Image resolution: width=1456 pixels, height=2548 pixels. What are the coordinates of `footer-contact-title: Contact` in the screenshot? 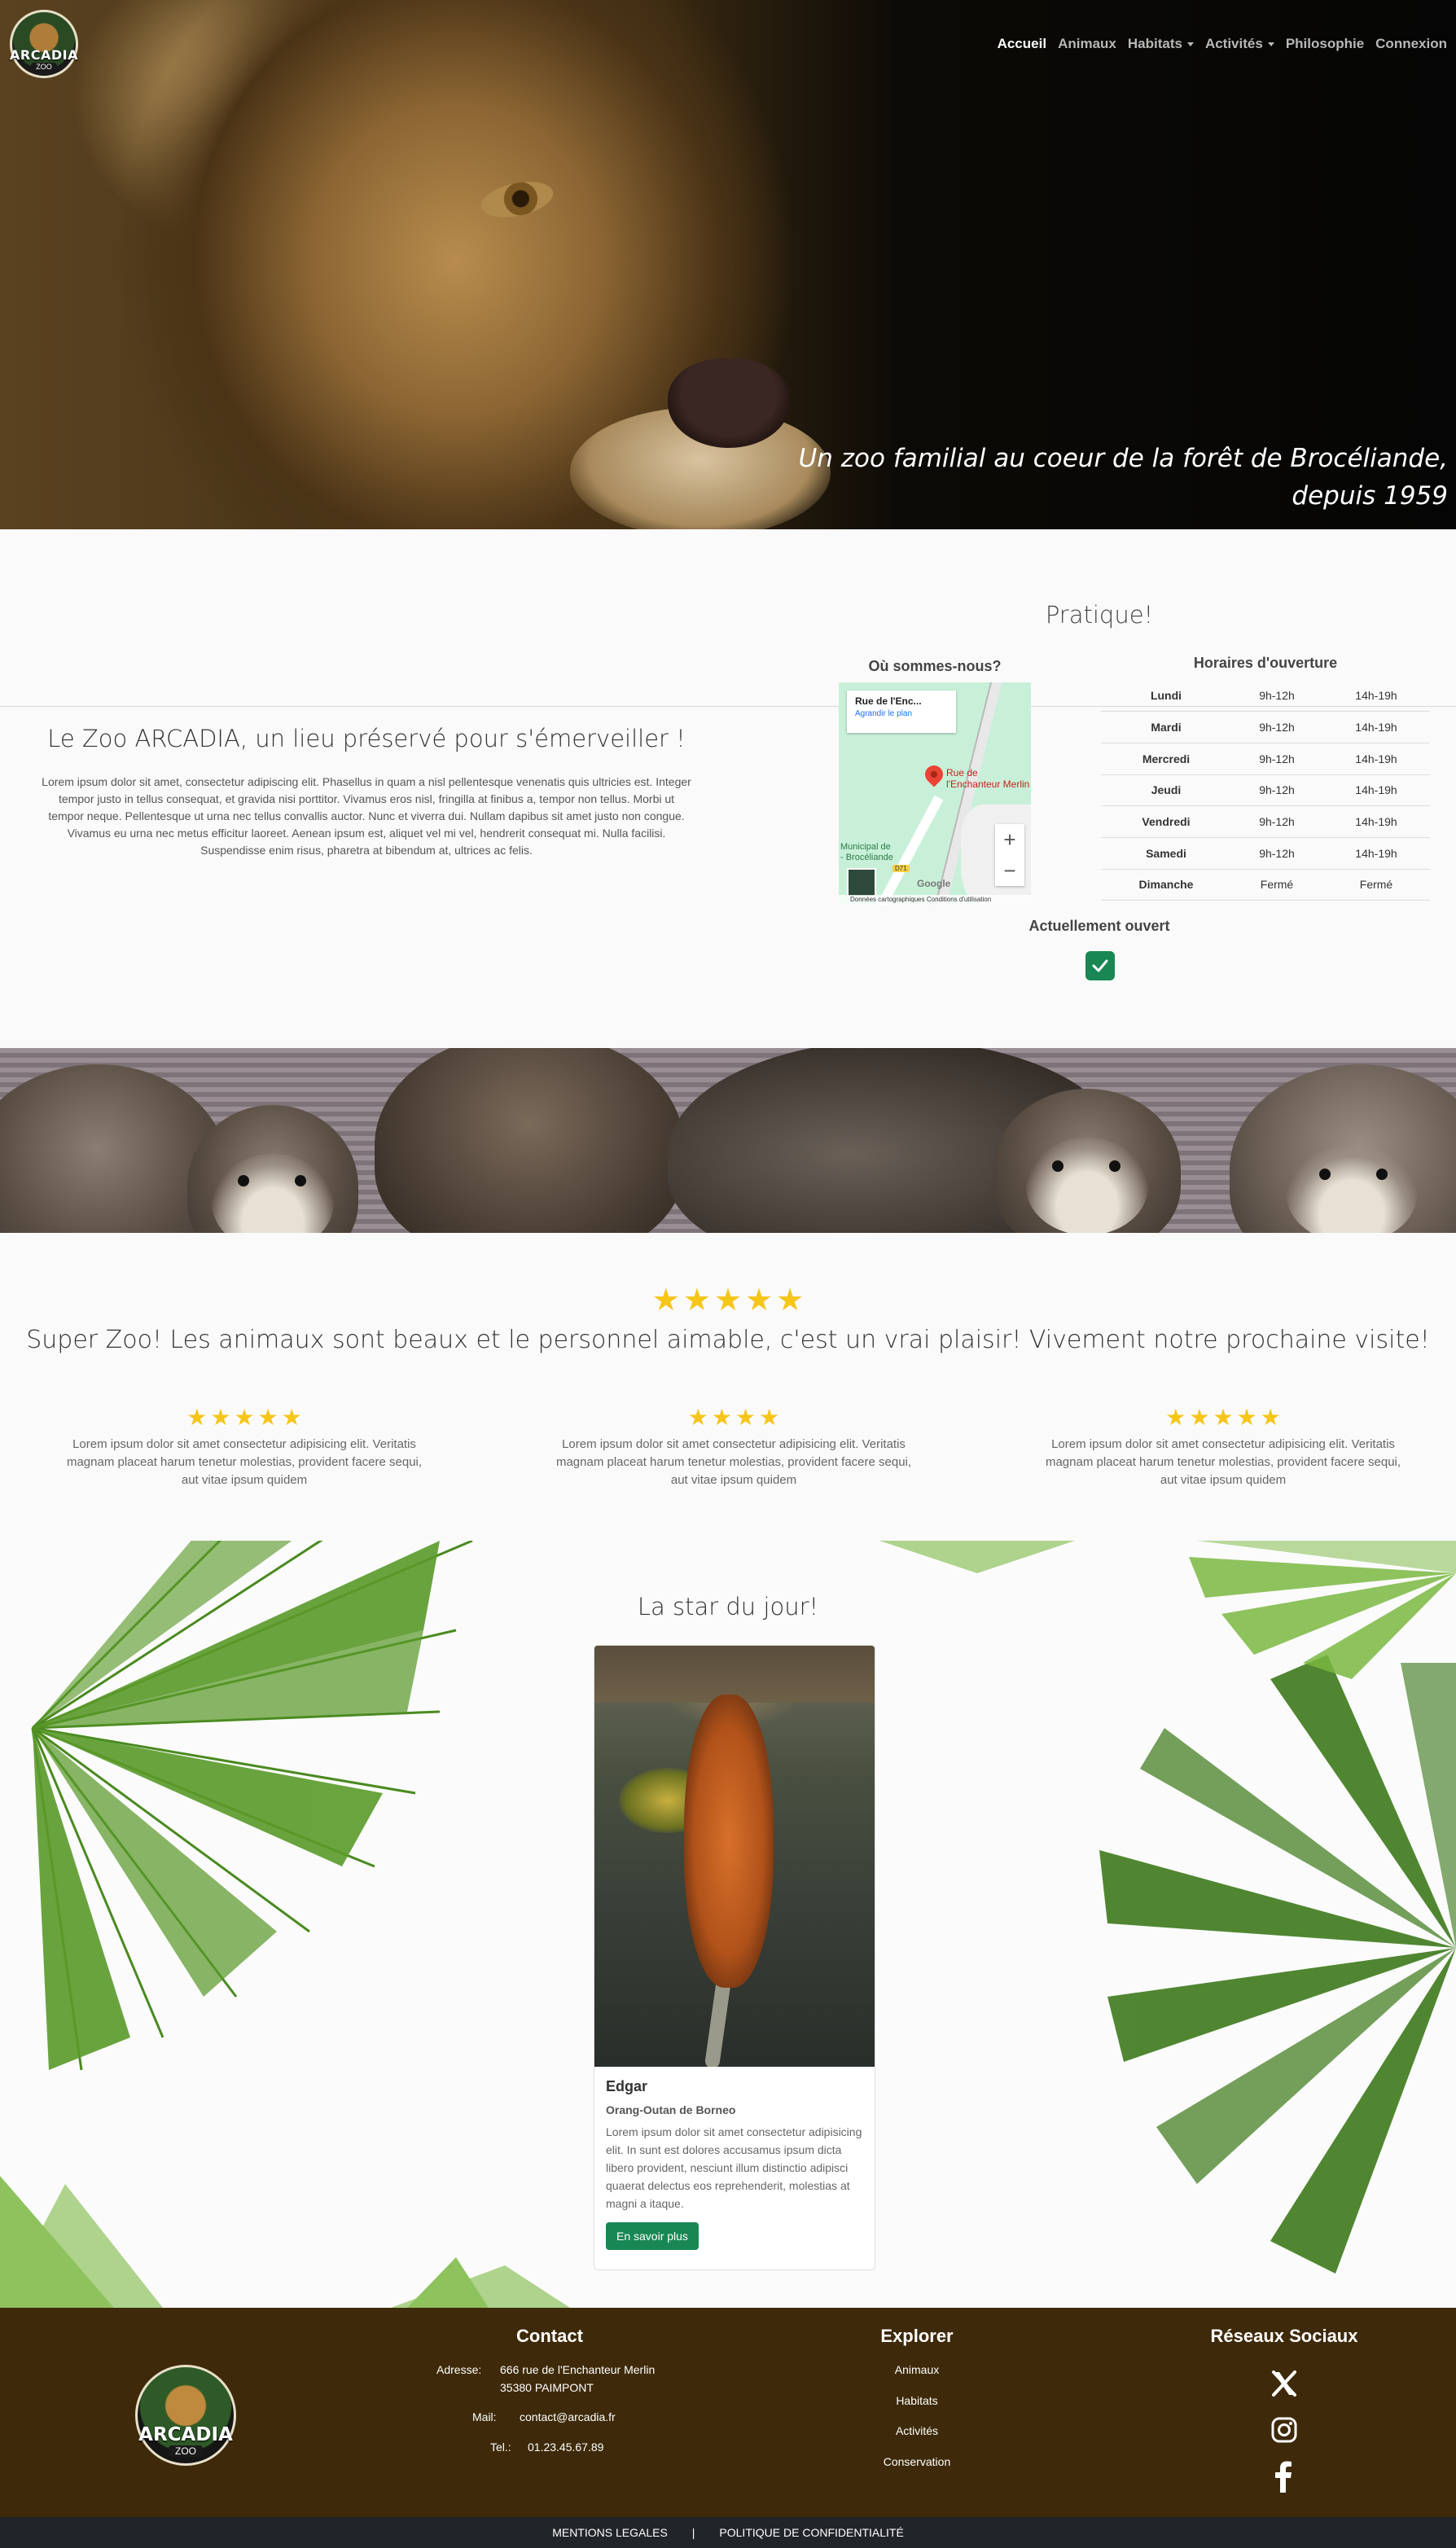 It's located at (550, 2336).